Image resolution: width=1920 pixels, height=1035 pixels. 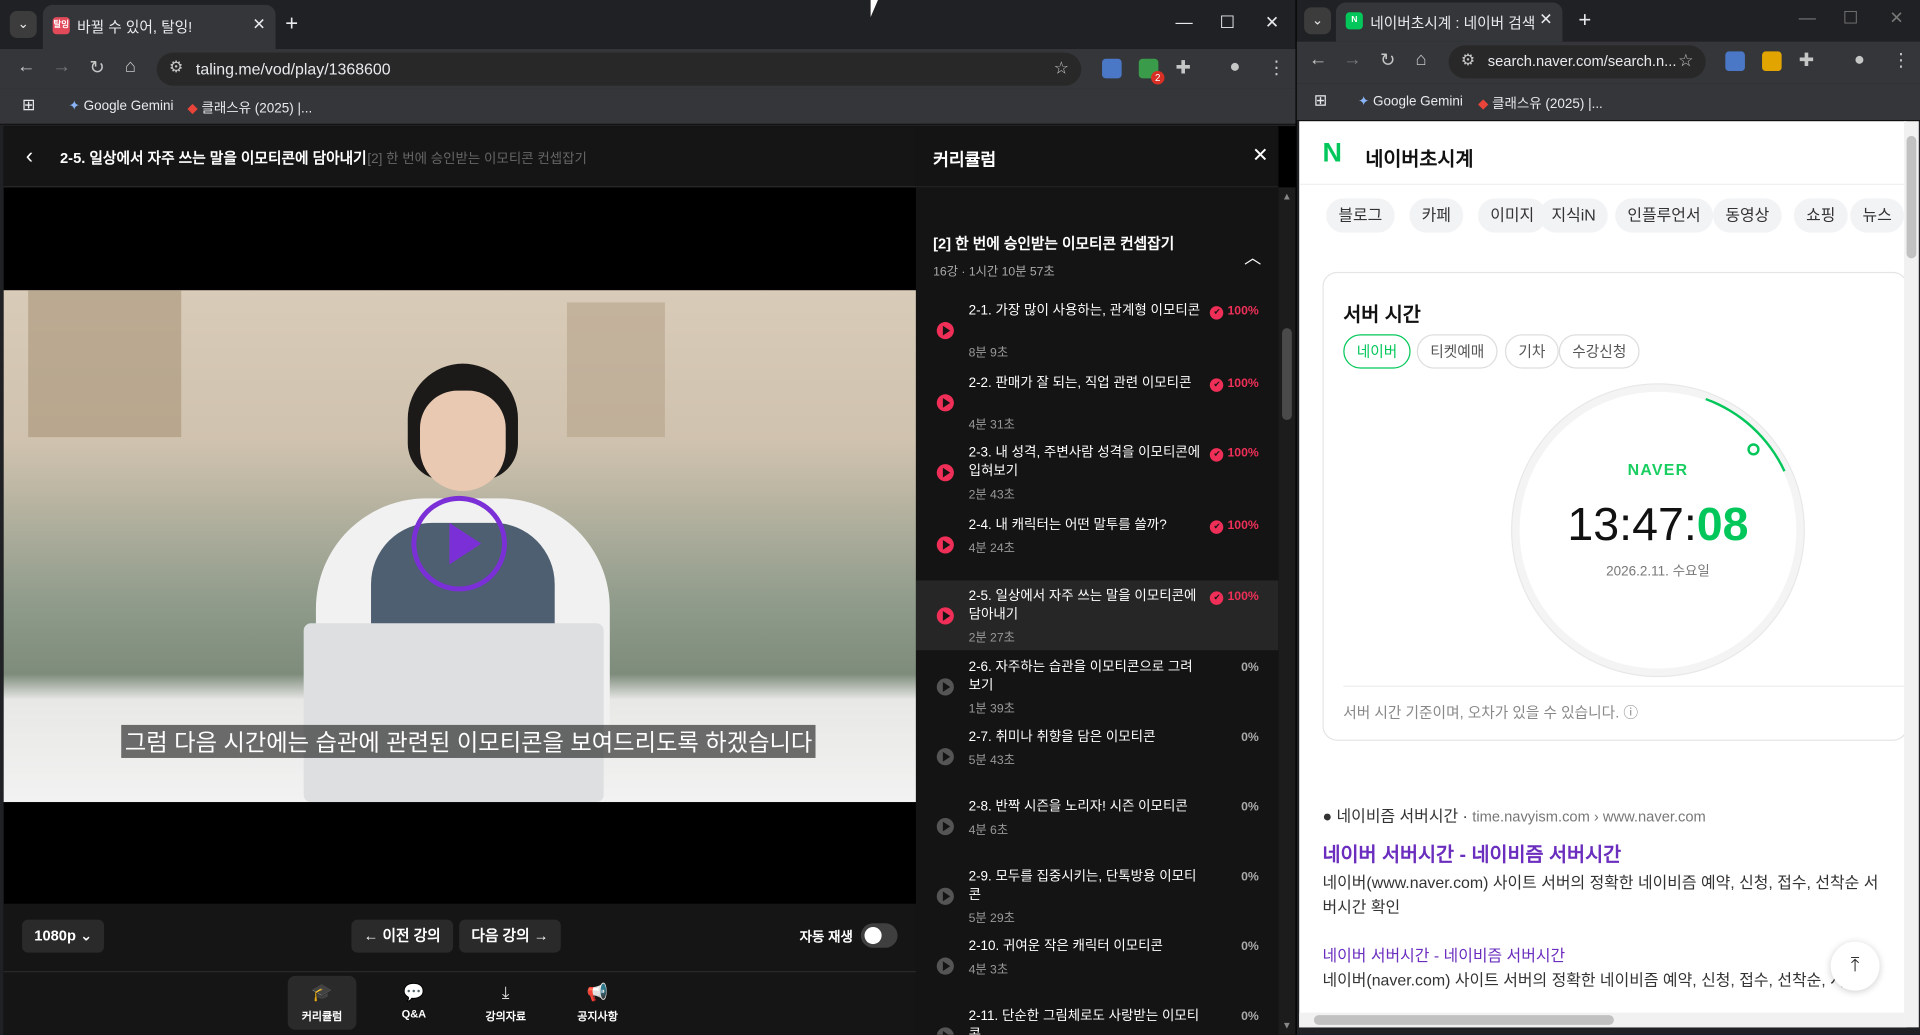 What do you see at coordinates (597, 1003) in the screenshot?
I see `nav-notices: 📢 공지사항` at bounding box center [597, 1003].